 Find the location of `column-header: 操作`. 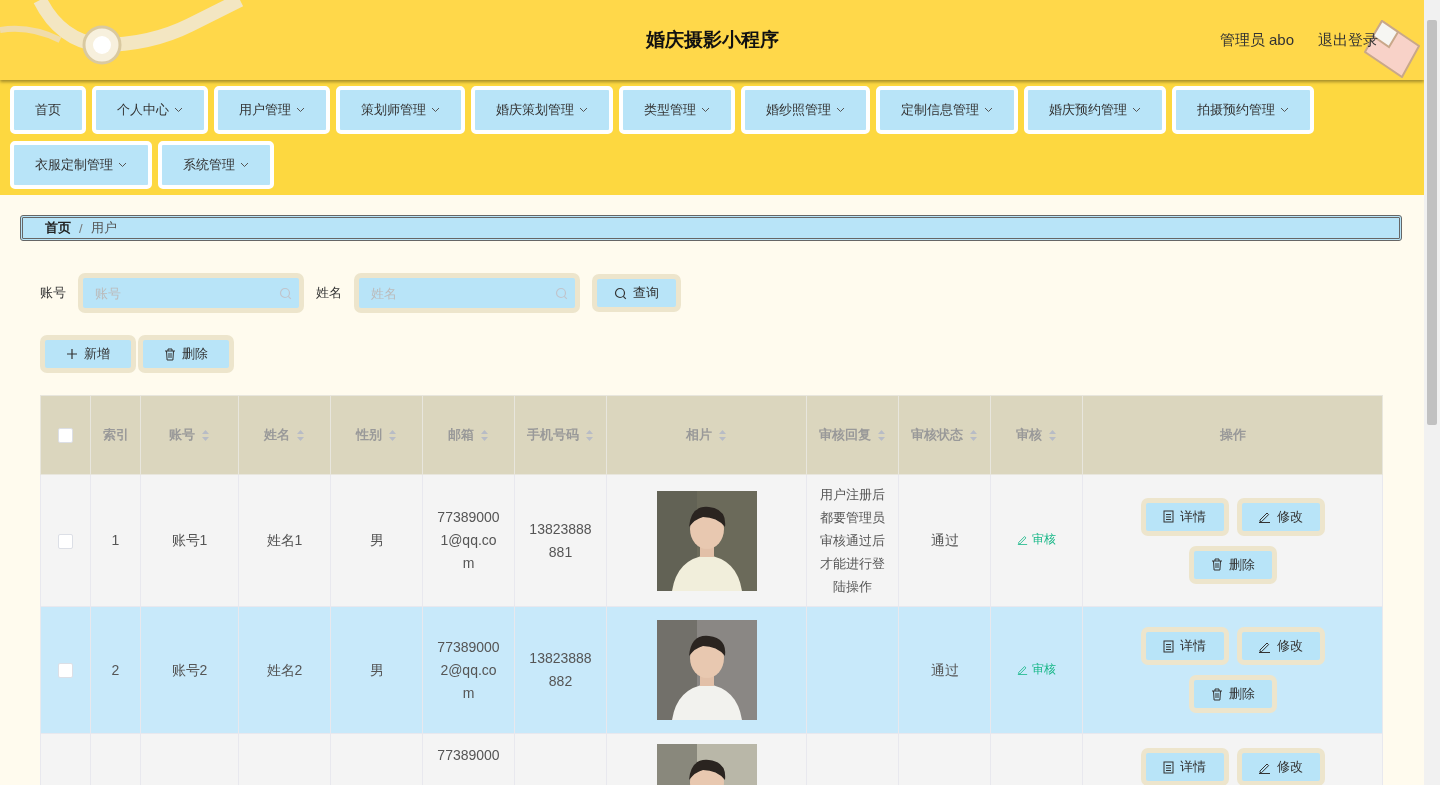

column-header: 操作 is located at coordinates (1232, 434).